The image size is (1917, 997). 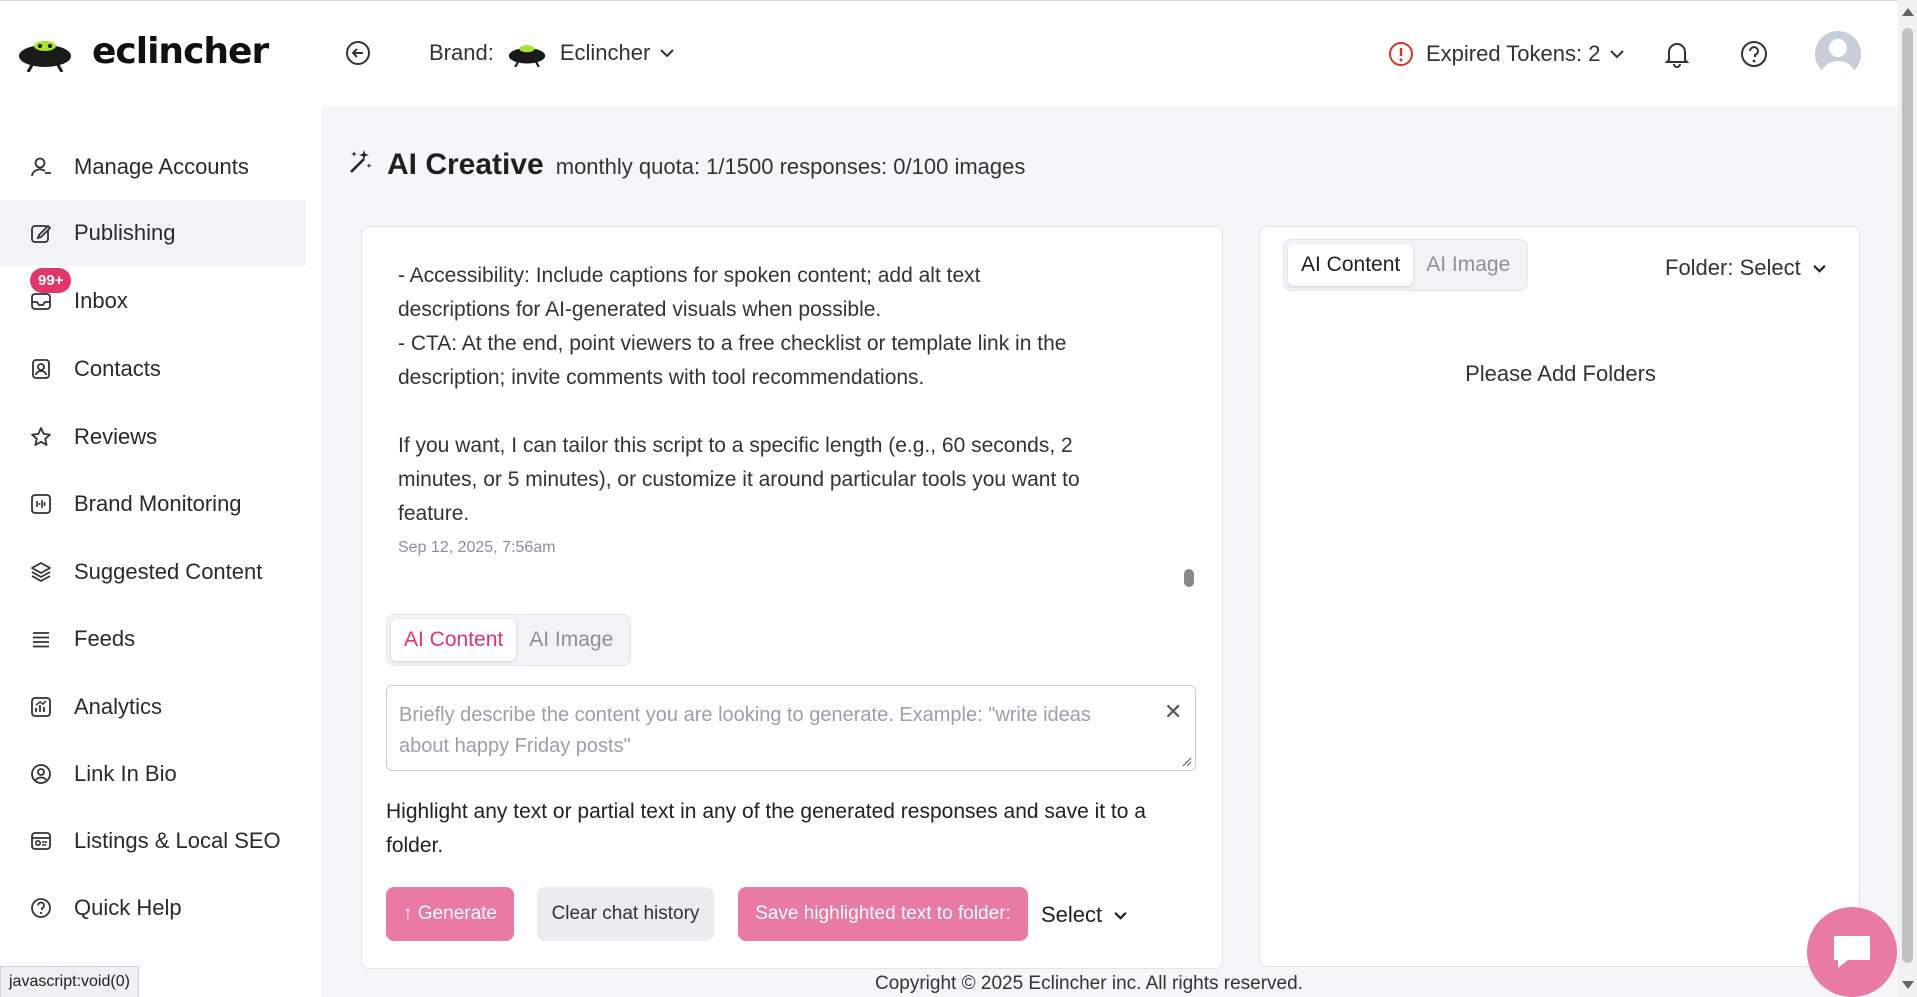 I want to click on monitoring-icon, so click(x=41, y=504).